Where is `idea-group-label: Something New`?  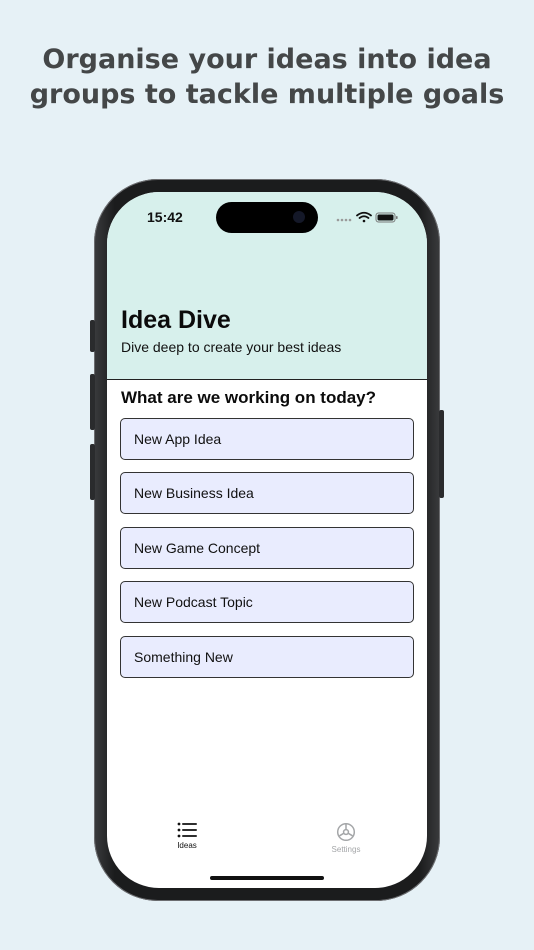
idea-group-label: Something New is located at coordinates (183, 656).